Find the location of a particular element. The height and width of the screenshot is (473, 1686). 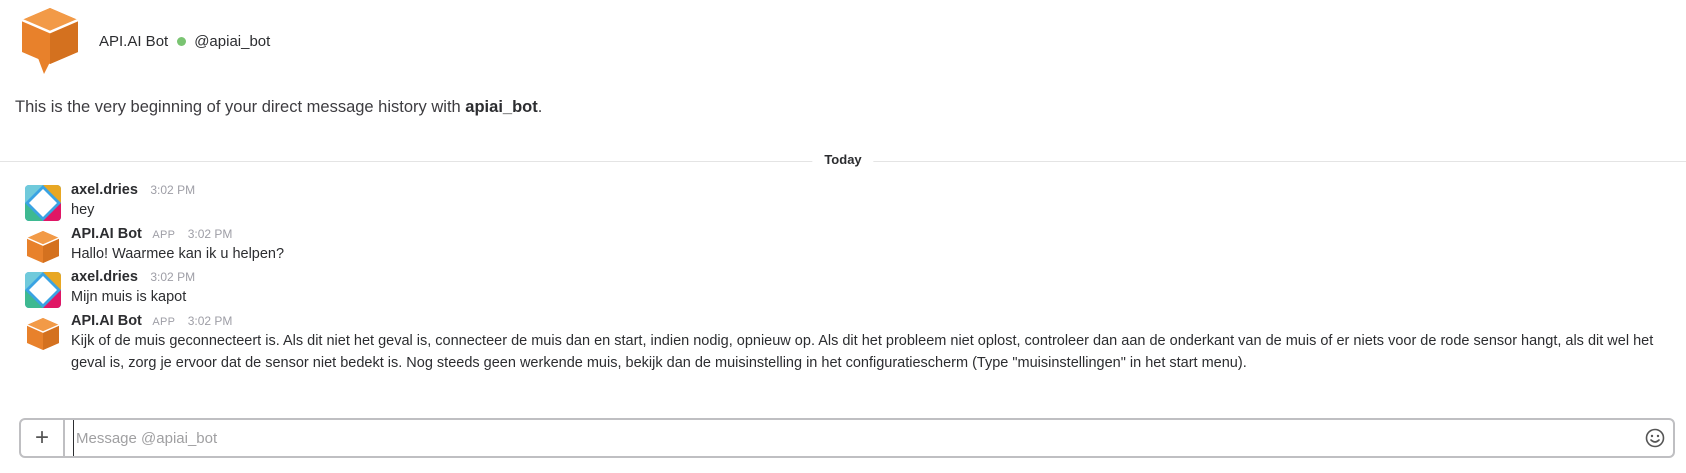

message-composer: + is located at coordinates (847, 438).